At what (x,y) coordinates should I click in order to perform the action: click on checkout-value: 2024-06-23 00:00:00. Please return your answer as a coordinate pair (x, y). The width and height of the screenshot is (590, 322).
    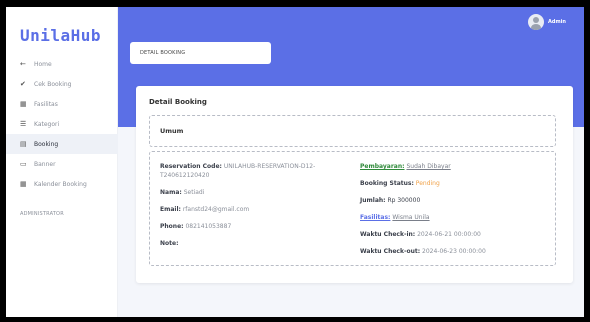
    Looking at the image, I should click on (454, 251).